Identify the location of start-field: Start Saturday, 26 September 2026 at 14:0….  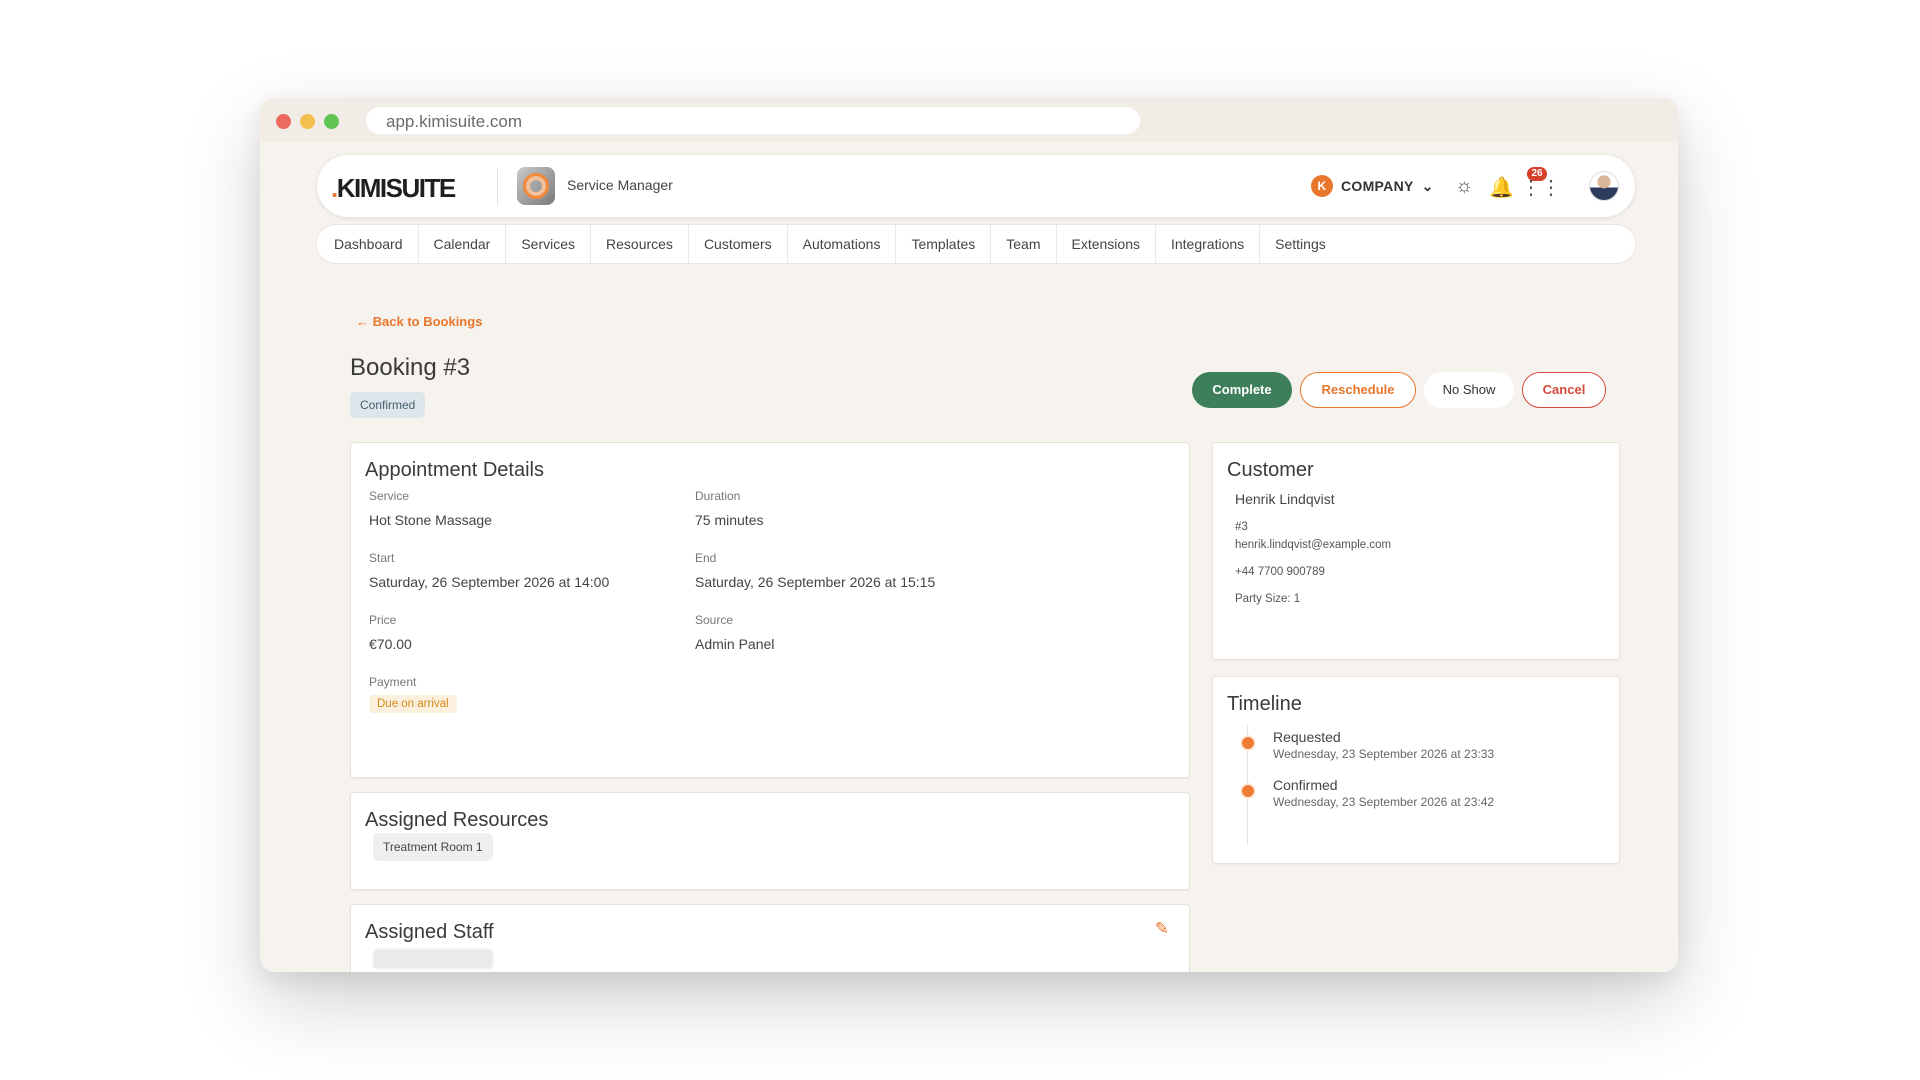
(489, 570).